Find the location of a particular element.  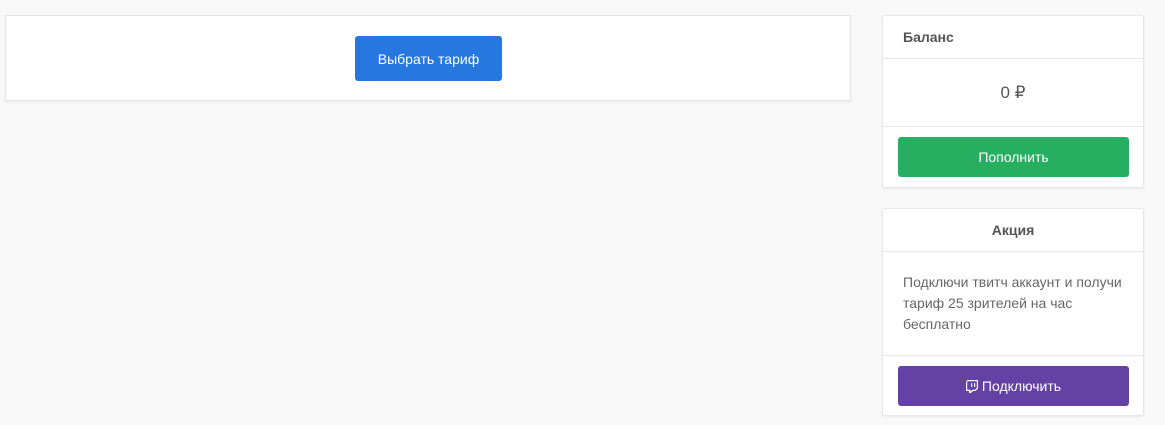

balance-amount: 0 ₽ is located at coordinates (1013, 93).